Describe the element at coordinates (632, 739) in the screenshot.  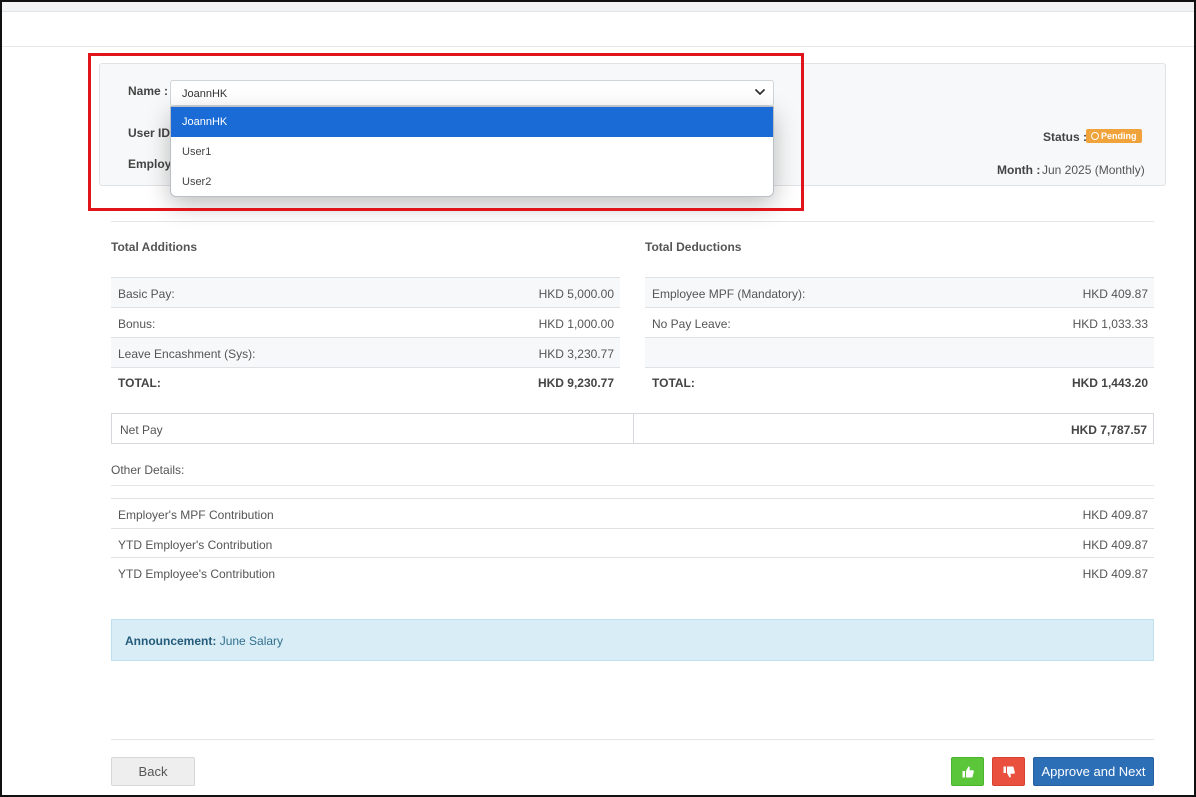
I see `footer-divider` at that location.